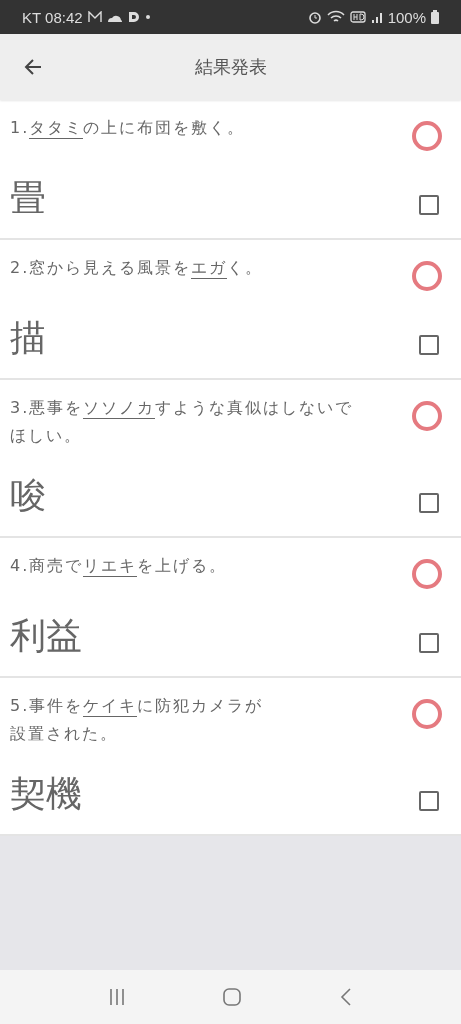 This screenshot has height=1024, width=461. I want to click on home-icon, so click(232, 997).